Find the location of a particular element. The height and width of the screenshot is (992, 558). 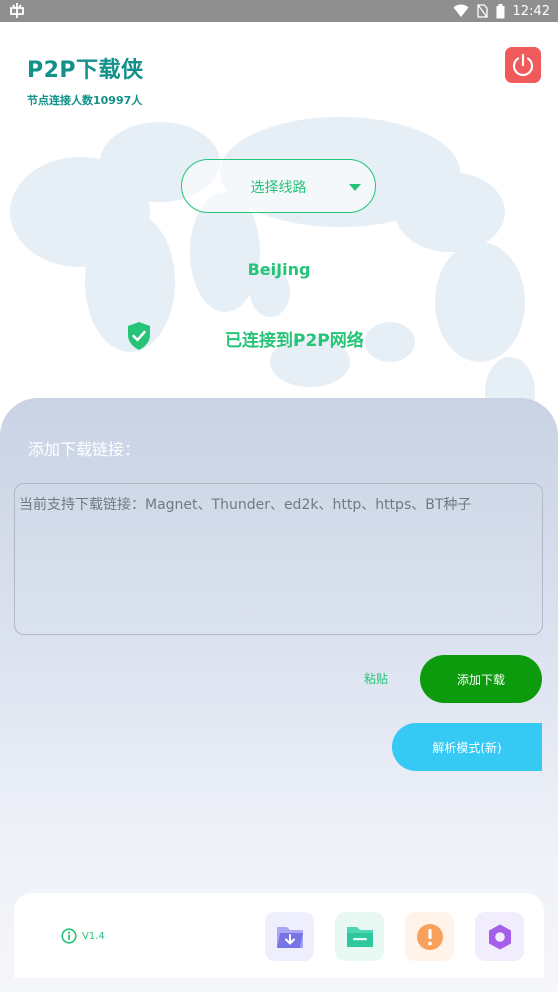

route-select: 选择线路 is located at coordinates (278, 186).